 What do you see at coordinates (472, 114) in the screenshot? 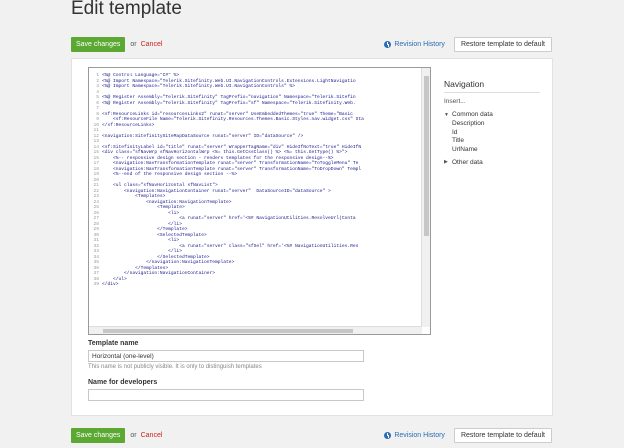
I see `common-data-label: Common data` at bounding box center [472, 114].